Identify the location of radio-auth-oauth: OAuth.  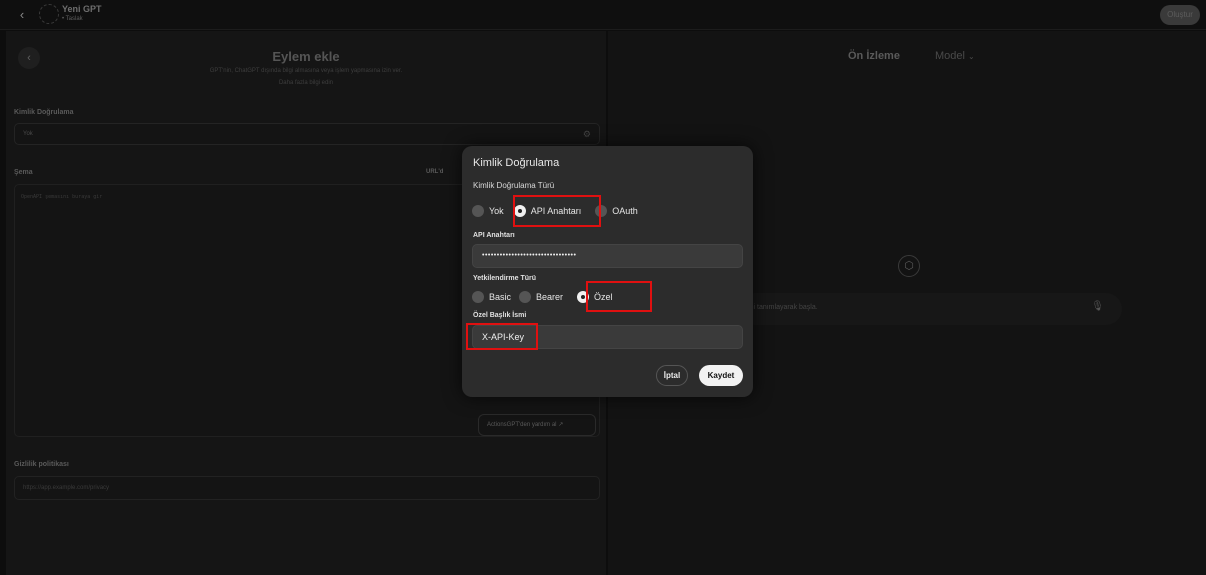
(616, 211).